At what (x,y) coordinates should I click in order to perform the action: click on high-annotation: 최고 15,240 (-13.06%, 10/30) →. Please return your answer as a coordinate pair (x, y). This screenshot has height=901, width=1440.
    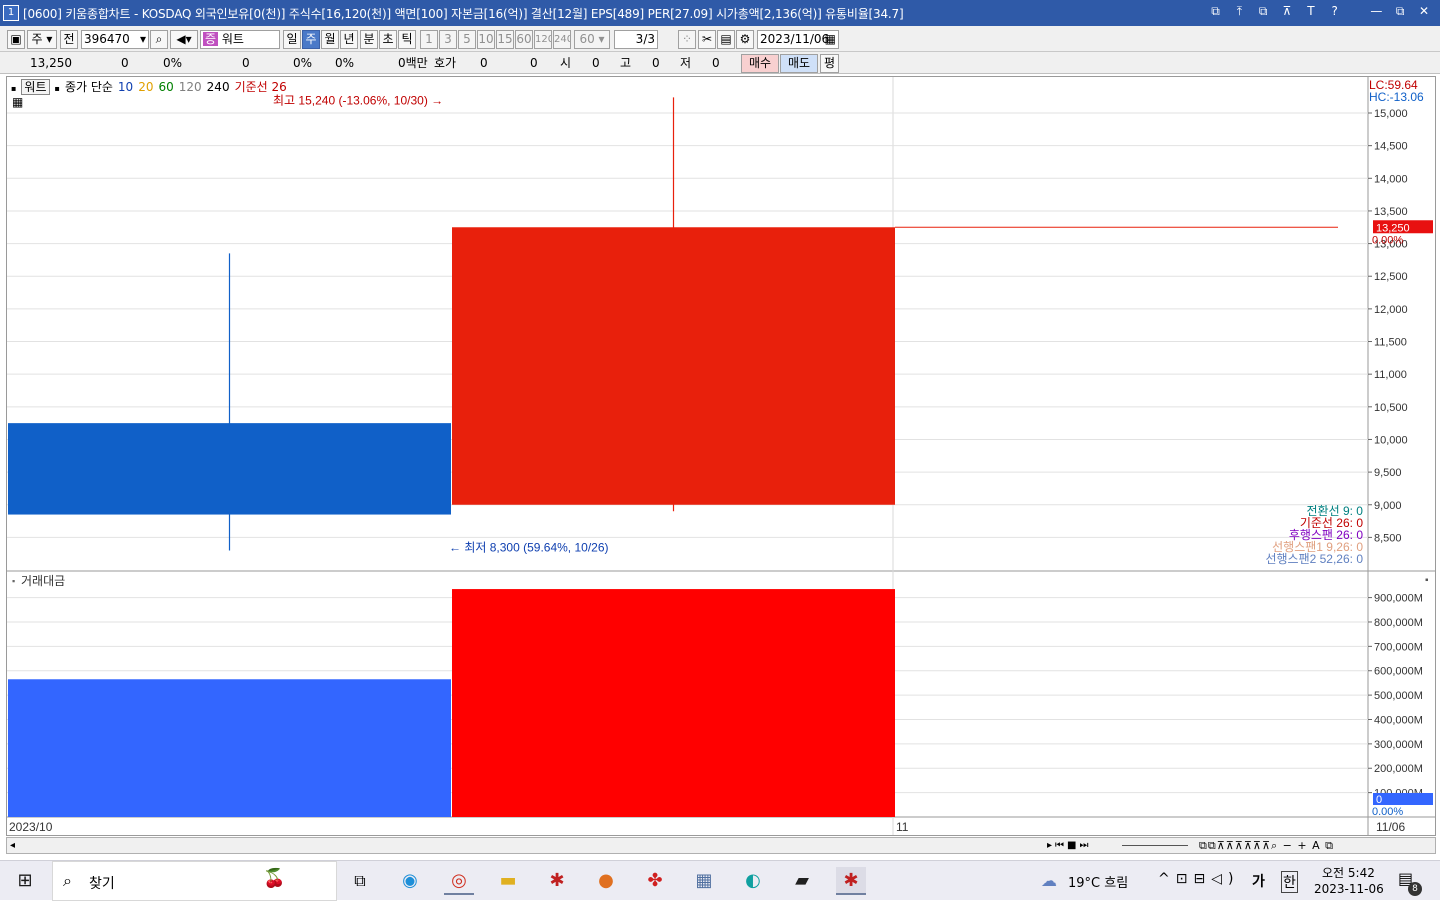
    Looking at the image, I should click on (358, 100).